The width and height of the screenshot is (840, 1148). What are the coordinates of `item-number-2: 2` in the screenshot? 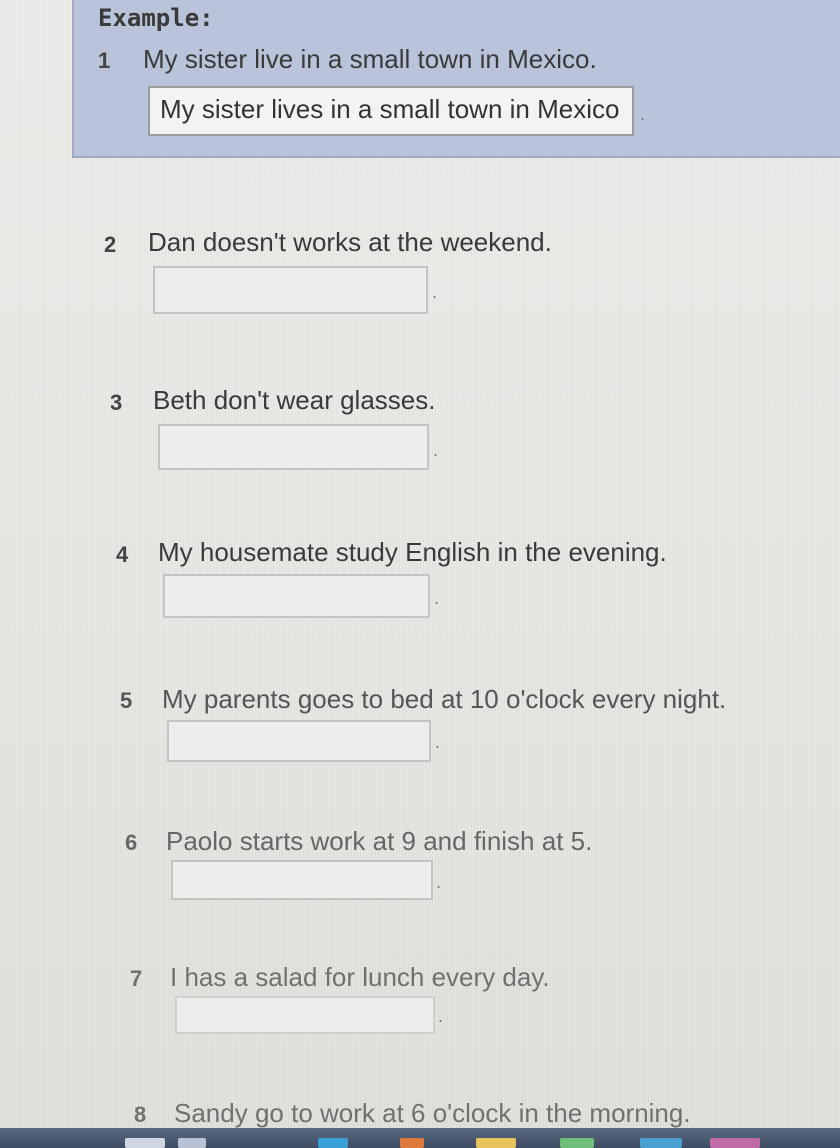 It's located at (110, 244).